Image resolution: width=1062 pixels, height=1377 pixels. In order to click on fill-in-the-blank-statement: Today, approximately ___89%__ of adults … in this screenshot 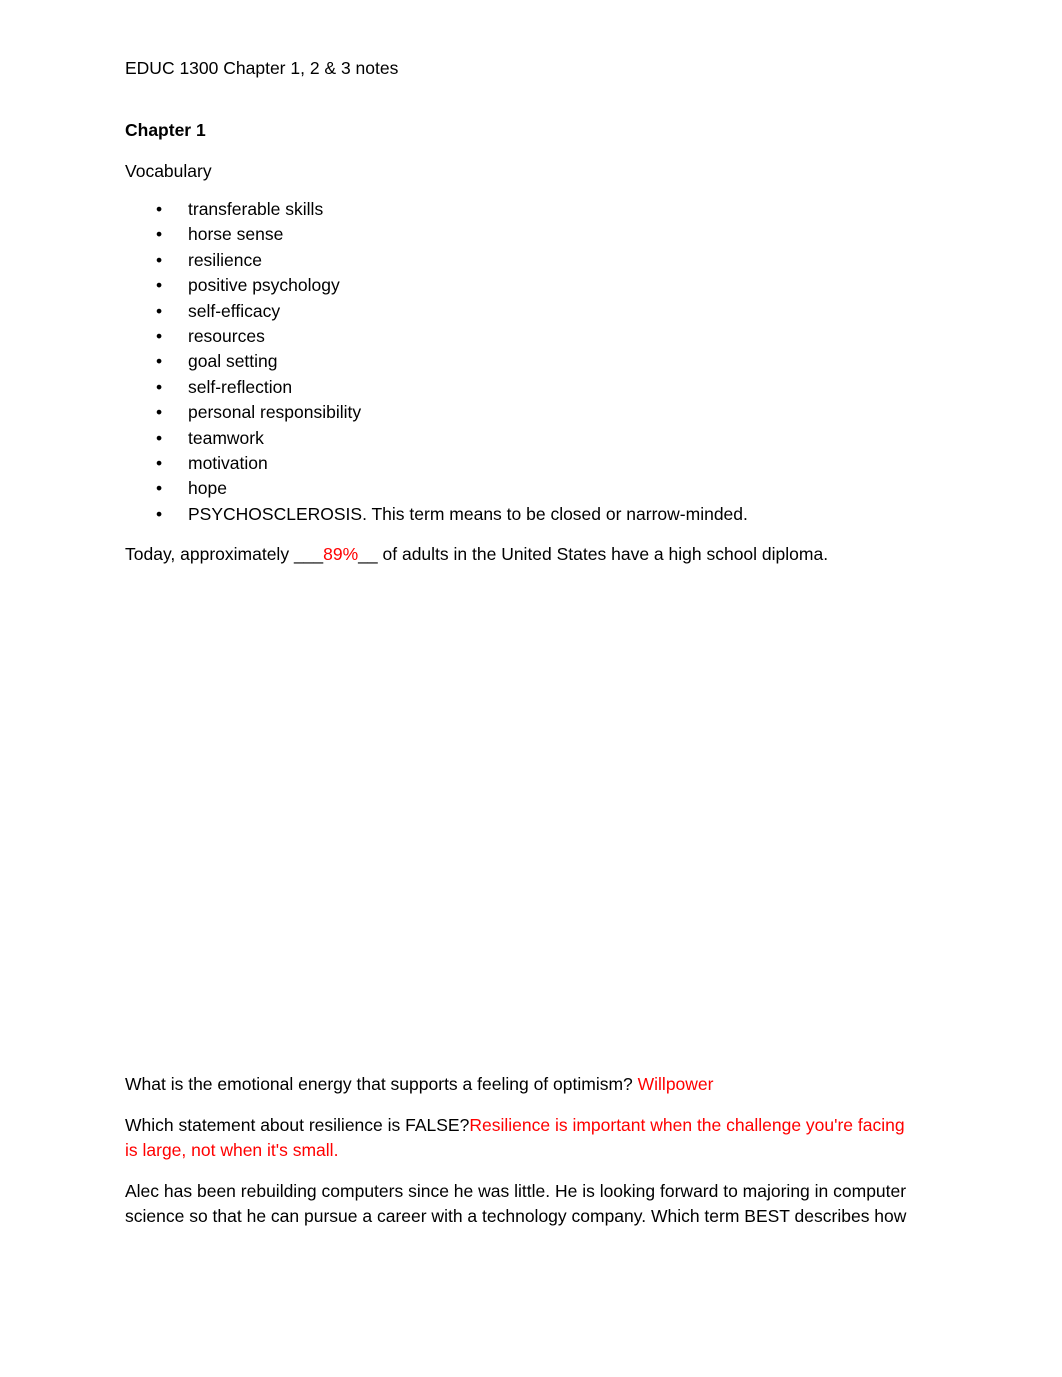, I will do `click(520, 554)`.